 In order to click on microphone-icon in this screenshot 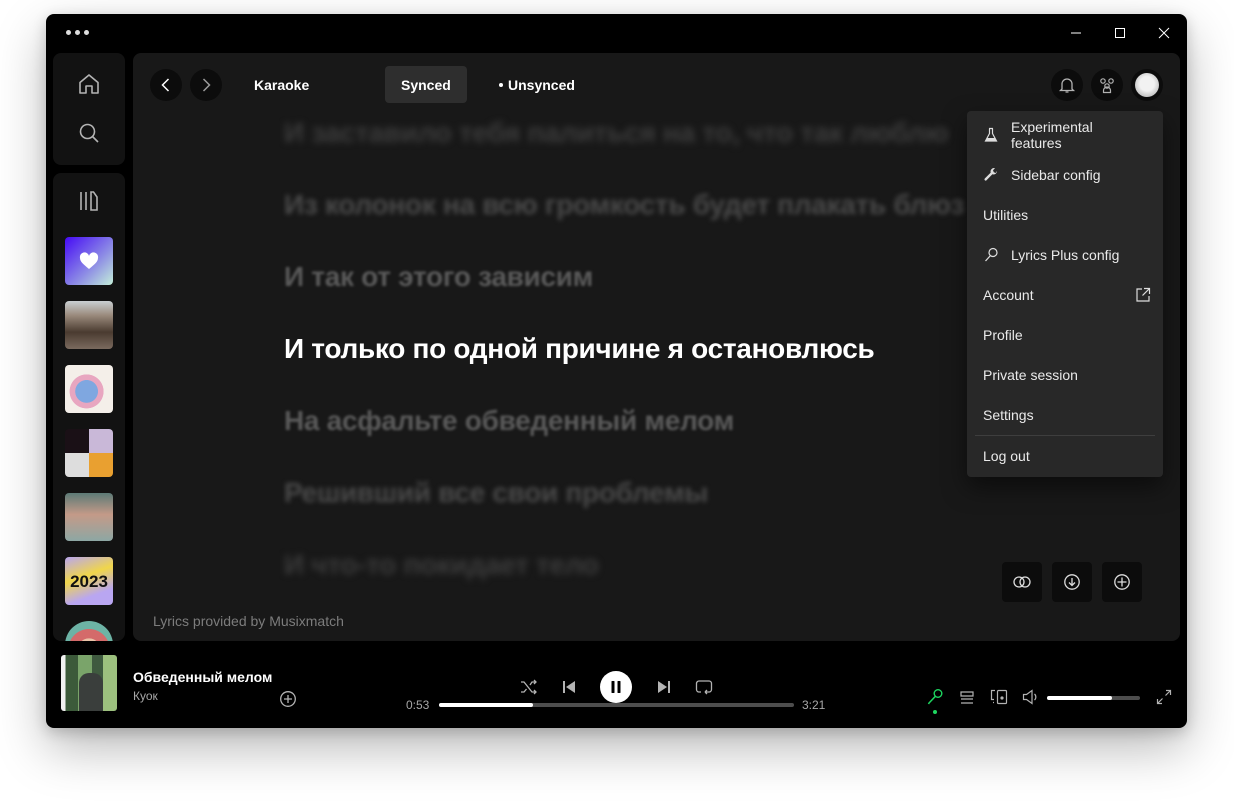, I will do `click(935, 697)`.